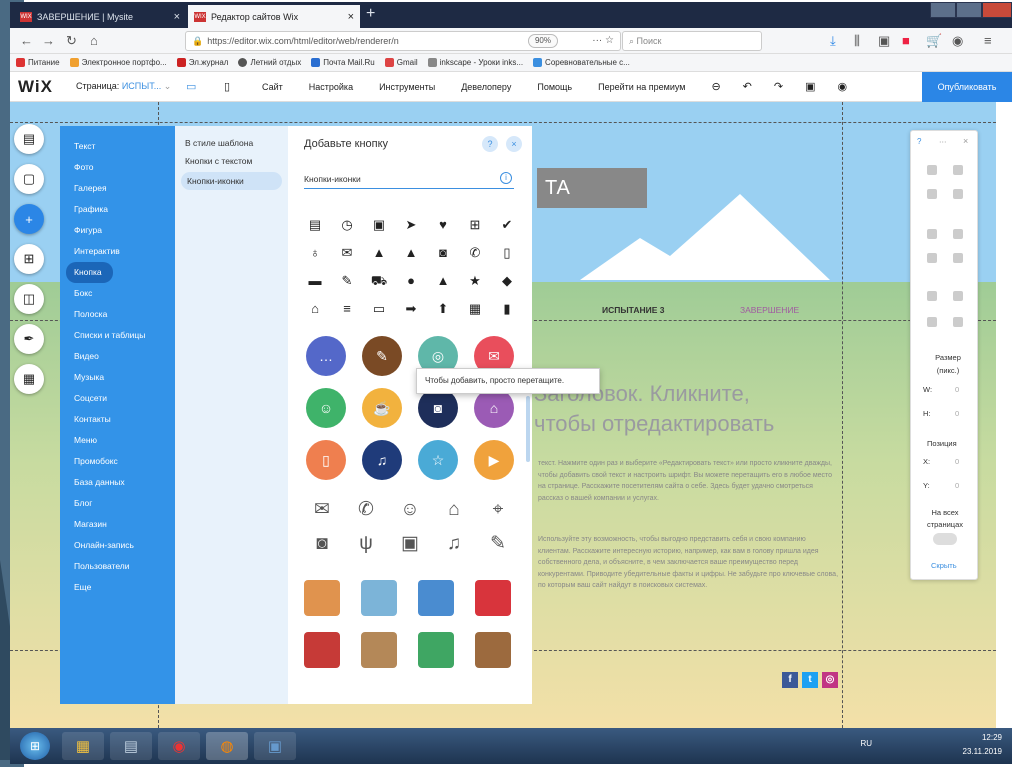 Image resolution: width=1024 pixels, height=767 pixels. I want to click on browser-tab-2: WIX Редактор сайтов Wix ×, so click(274, 16).